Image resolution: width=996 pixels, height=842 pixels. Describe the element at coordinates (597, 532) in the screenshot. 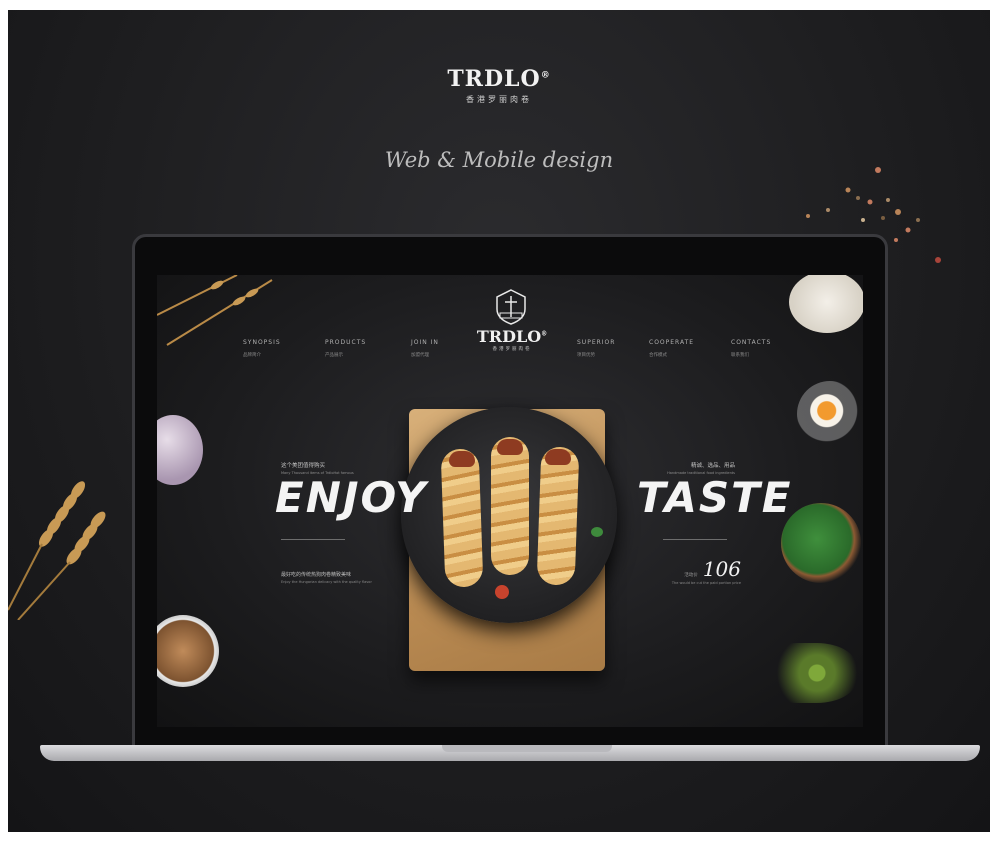

I see `leaf-garnish` at that location.